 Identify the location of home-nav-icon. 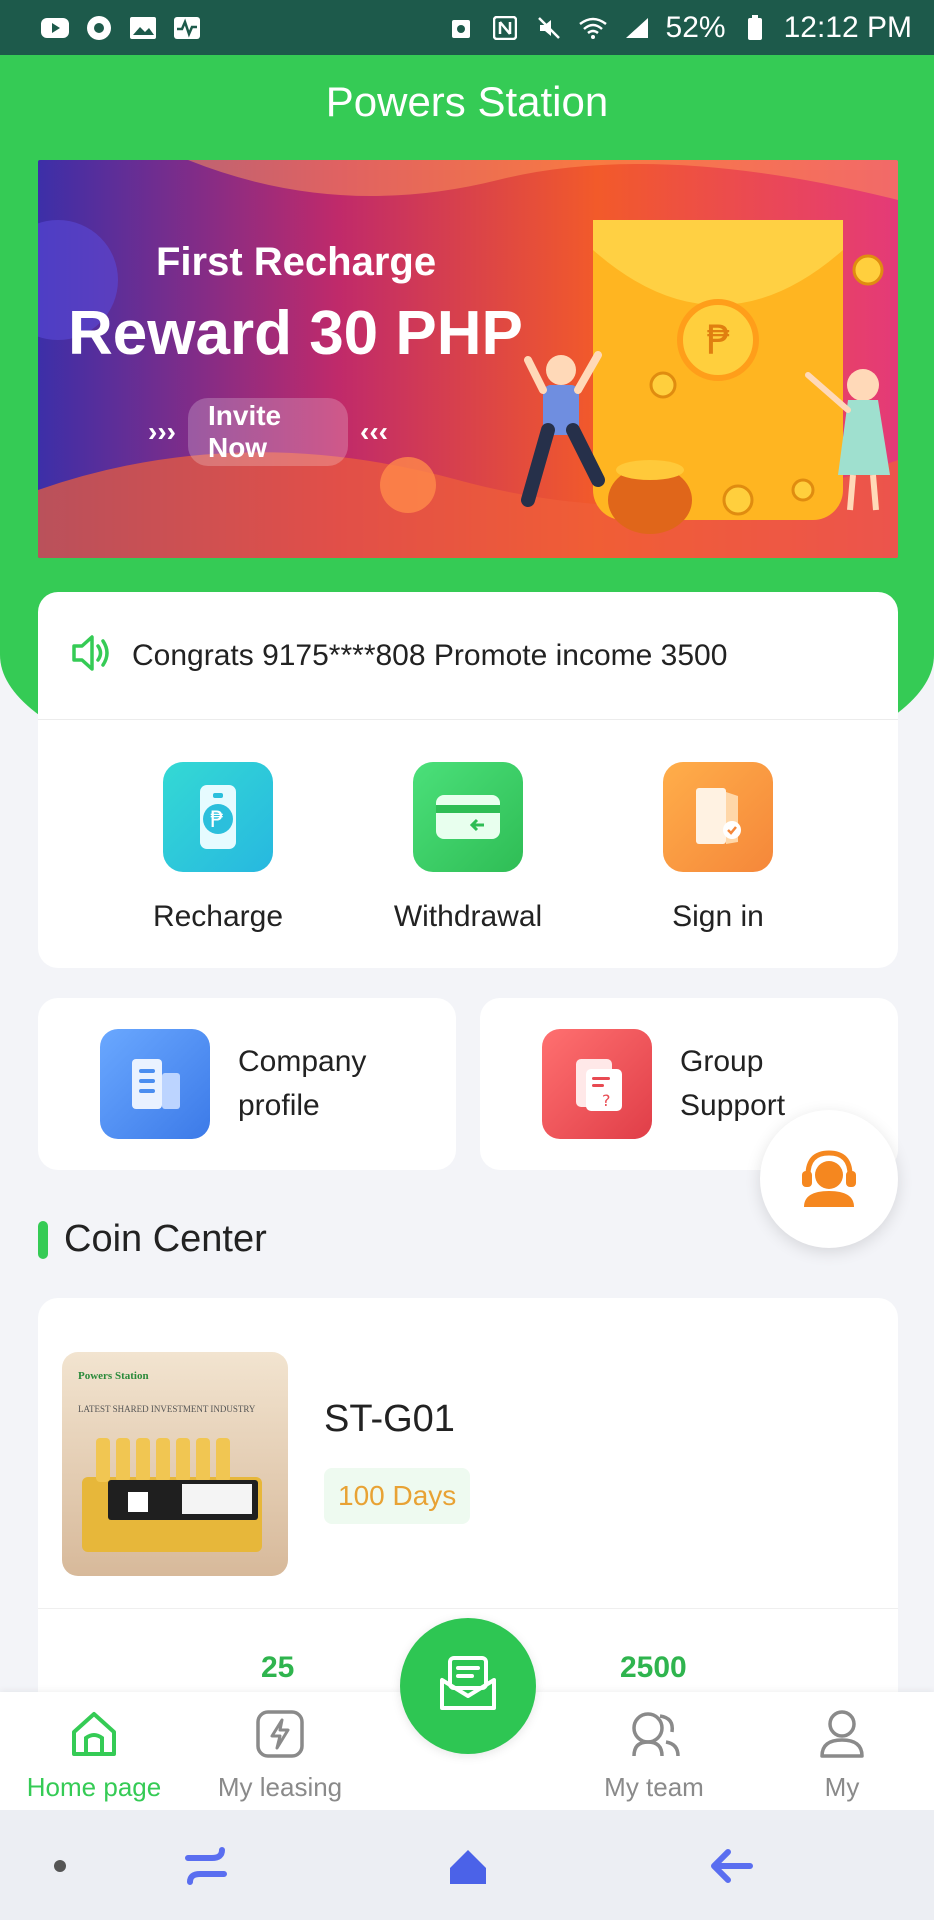
(468, 1866).